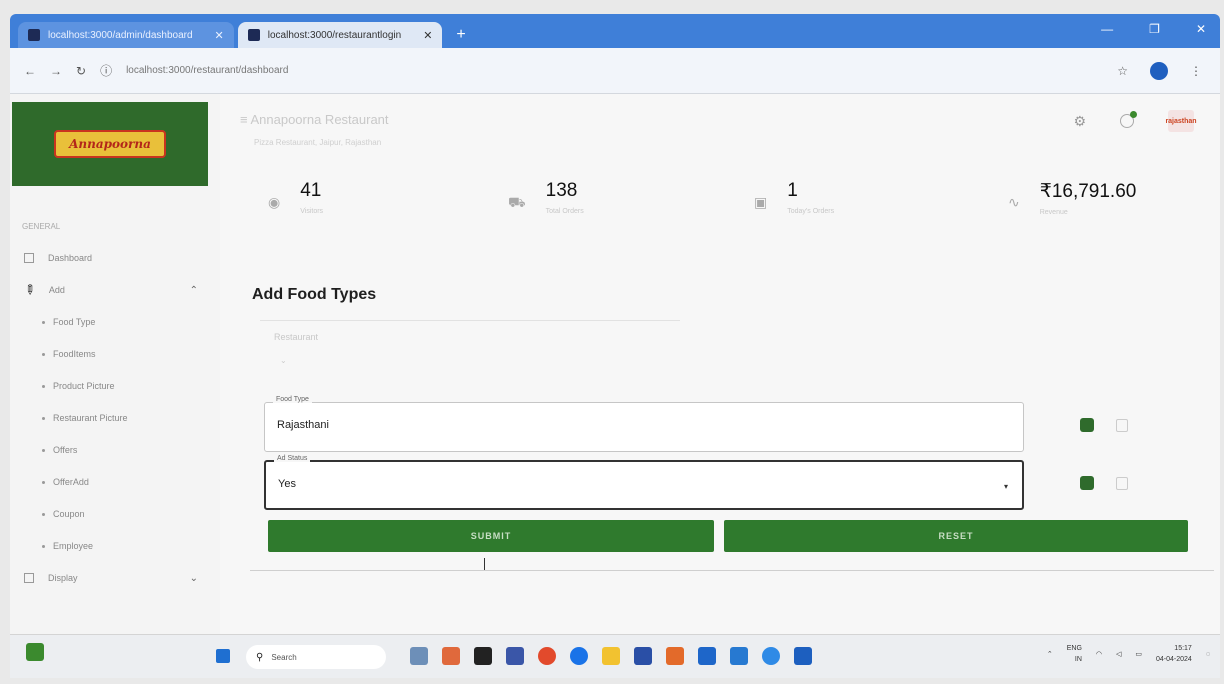 The image size is (1224, 684). I want to click on notification-icon, so click(1128, 119).